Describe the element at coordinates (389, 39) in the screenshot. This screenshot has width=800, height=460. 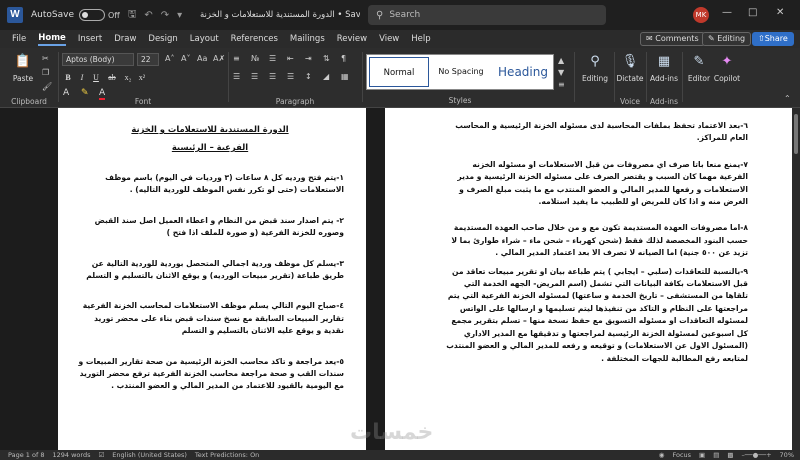
I see `tab-view: View` at that location.